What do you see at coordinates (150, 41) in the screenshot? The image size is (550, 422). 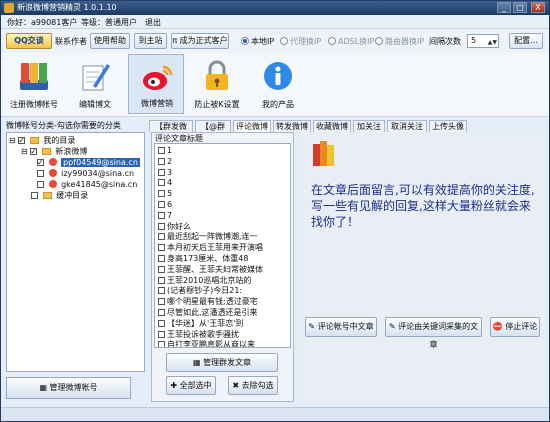 I see `main-site-button: 到主站` at bounding box center [150, 41].